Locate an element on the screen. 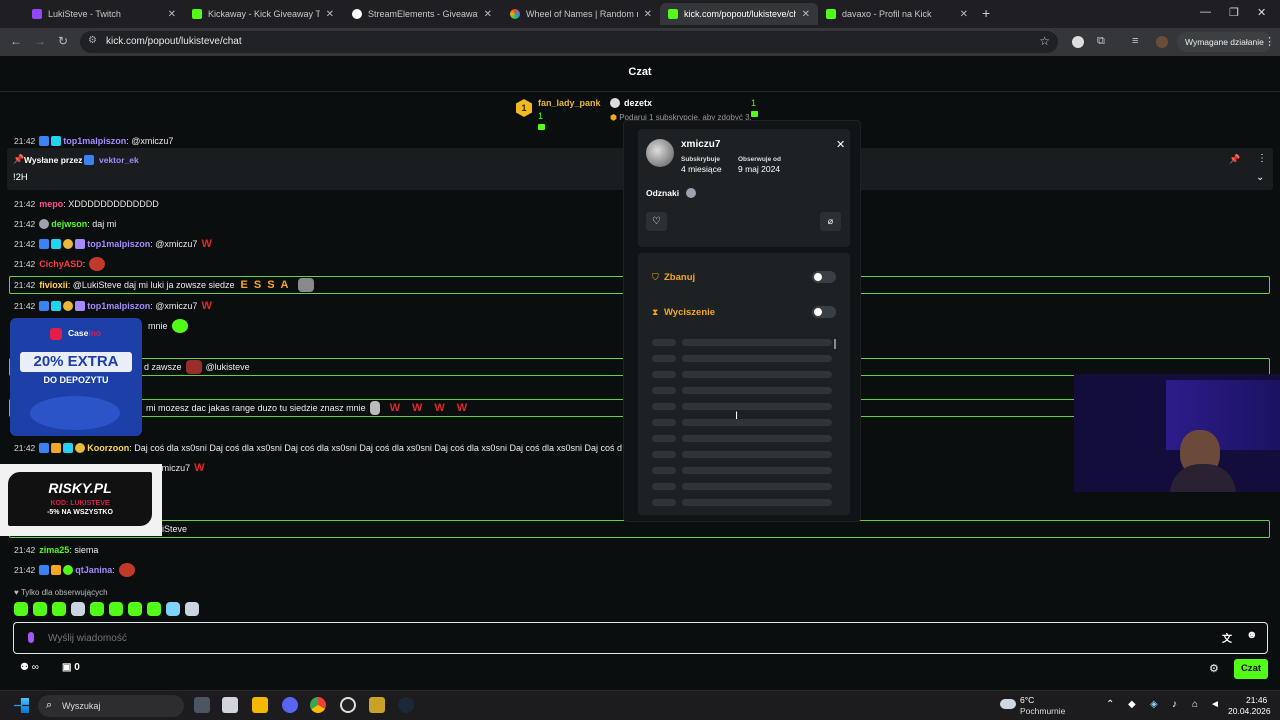 The width and height of the screenshot is (1280, 720). message-field is located at coordinates (623, 638).